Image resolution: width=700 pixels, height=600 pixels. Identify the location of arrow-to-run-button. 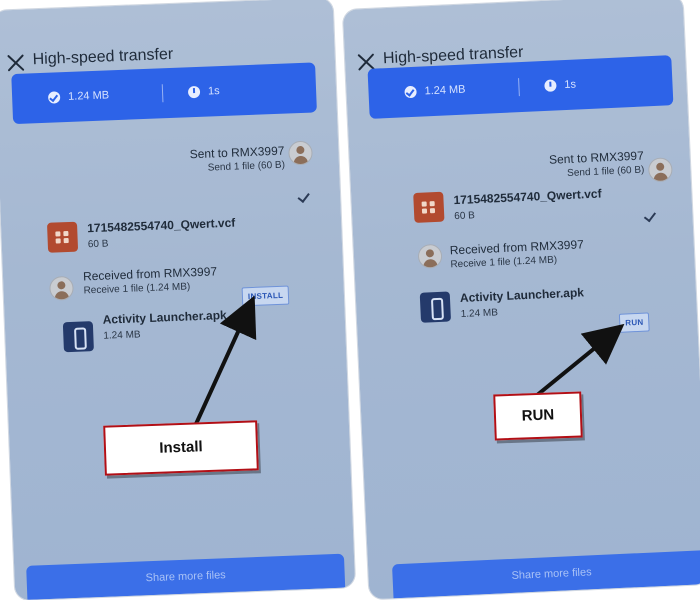
(579, 360).